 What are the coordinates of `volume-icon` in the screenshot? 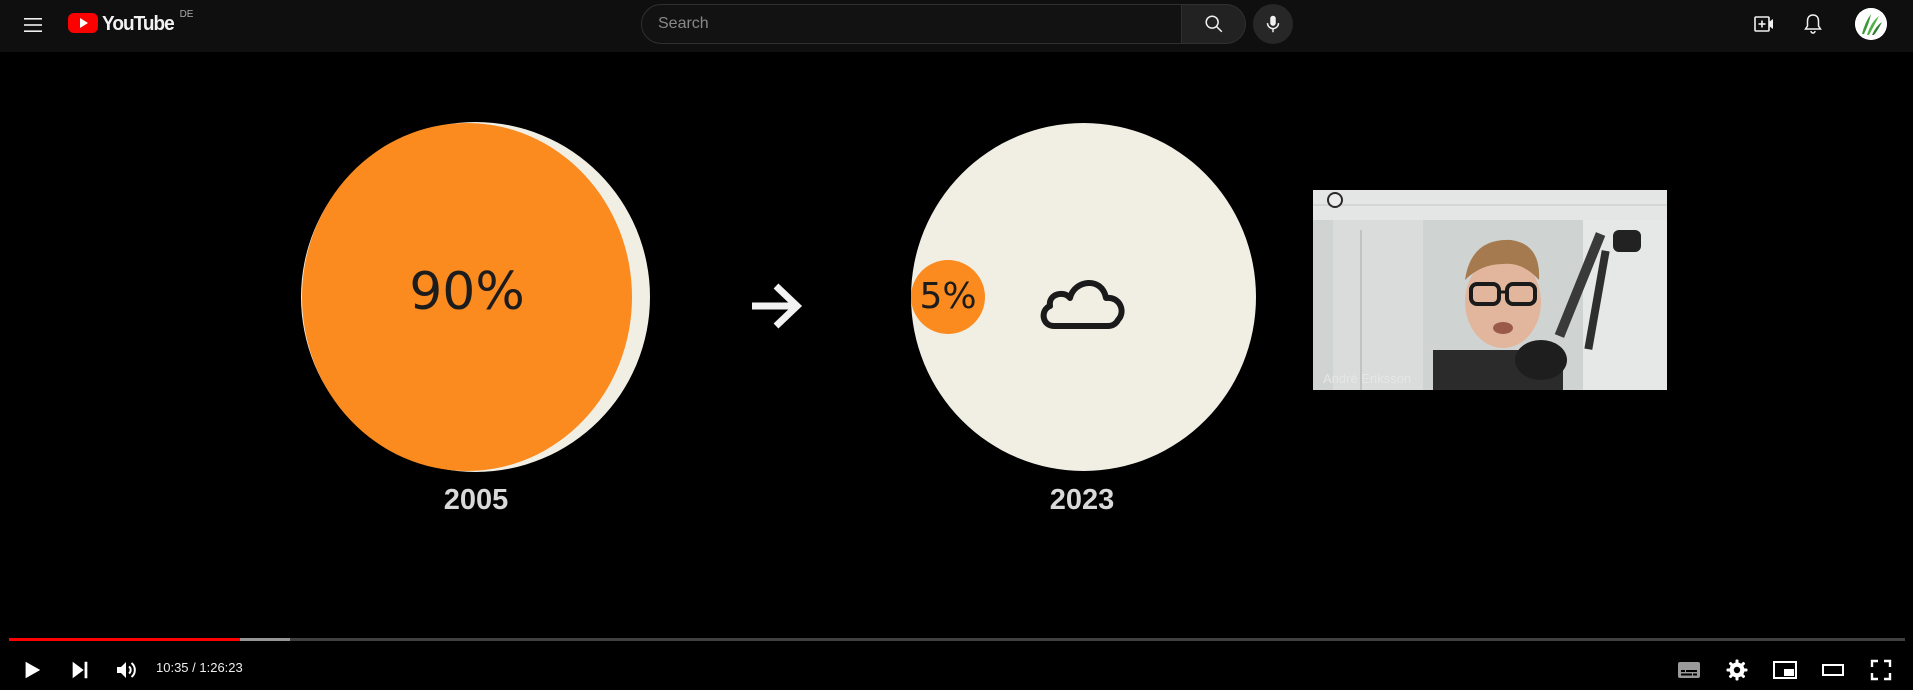 It's located at (126, 670).